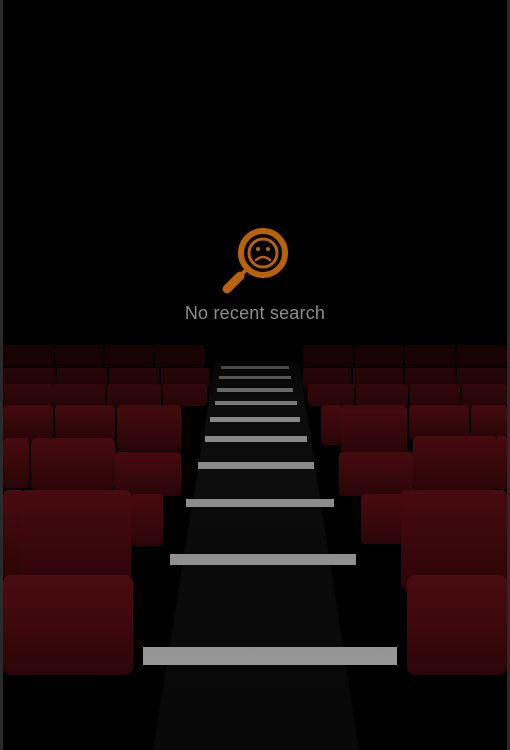 The height and width of the screenshot is (750, 510). Describe the element at coordinates (255, 261) in the screenshot. I see `search-no-results-icon` at that location.